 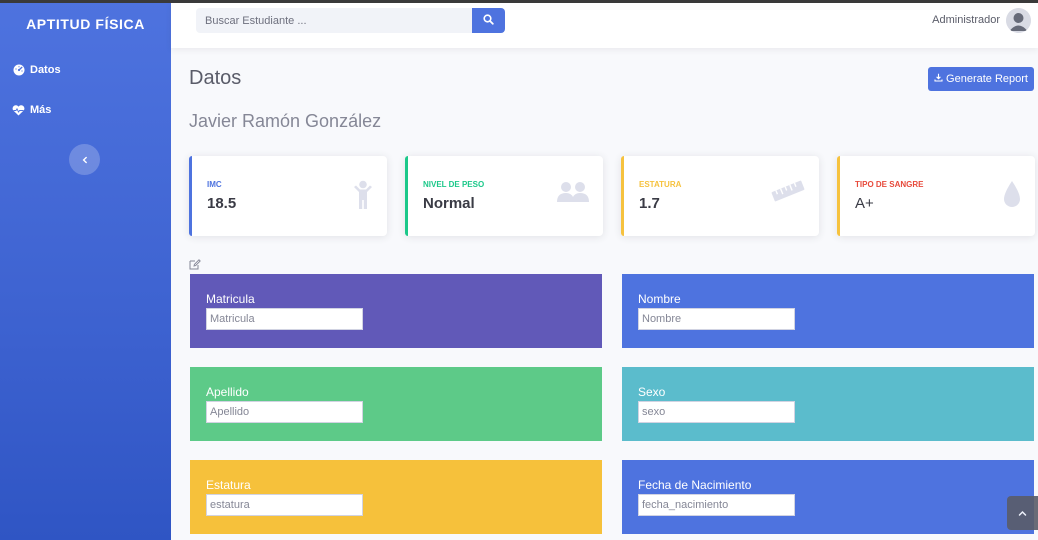 I want to click on sexo-input, so click(x=716, y=412).